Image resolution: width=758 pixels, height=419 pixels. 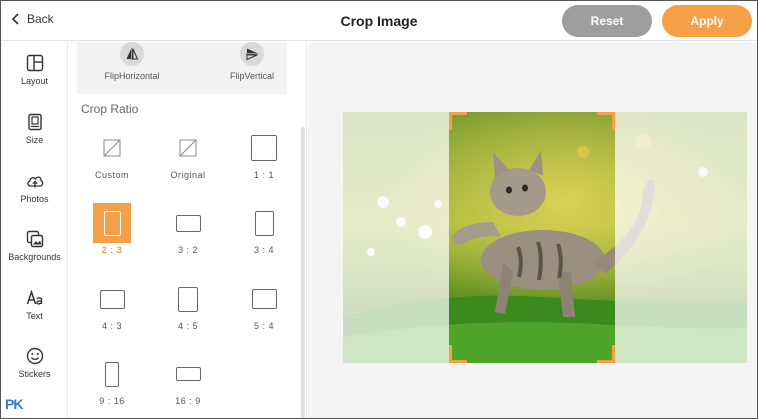 What do you see at coordinates (606, 121) in the screenshot?
I see `crop-handle-top-right` at bounding box center [606, 121].